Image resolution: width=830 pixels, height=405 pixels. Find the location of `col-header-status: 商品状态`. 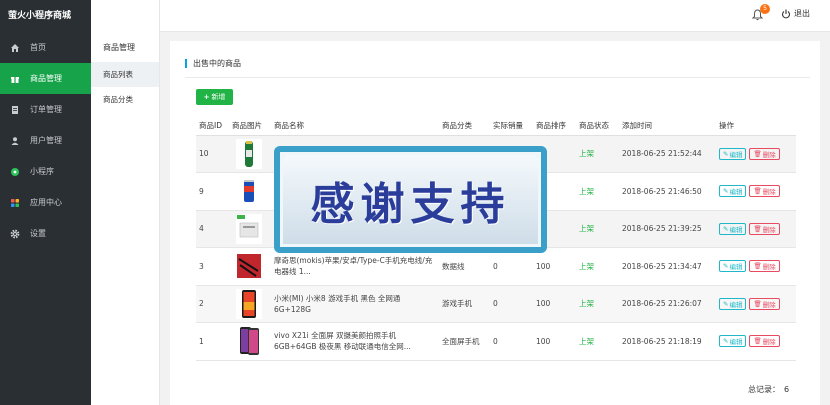

col-header-status: 商品状态 is located at coordinates (597, 126).